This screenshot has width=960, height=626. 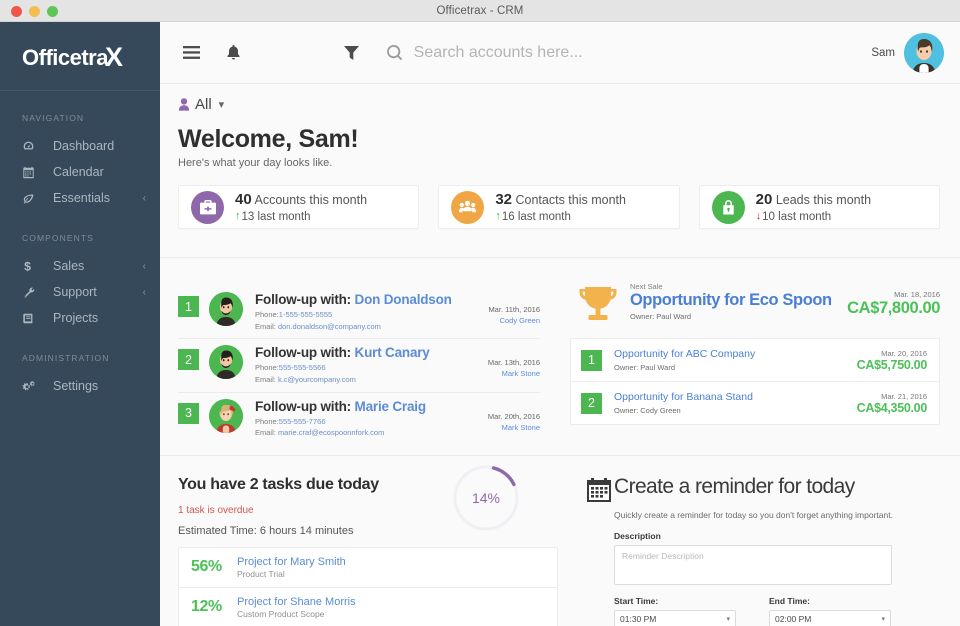 I want to click on description-label: Description, so click(x=637, y=535).